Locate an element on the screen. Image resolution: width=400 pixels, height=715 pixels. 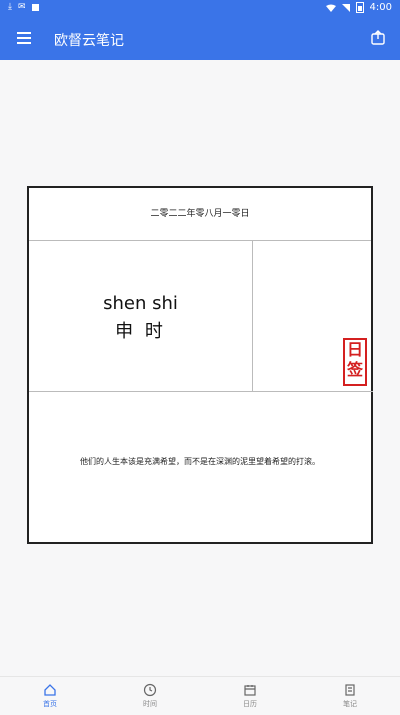
bottom-nav: 首页 时间 日历 笔记 is located at coordinates (200, 695).